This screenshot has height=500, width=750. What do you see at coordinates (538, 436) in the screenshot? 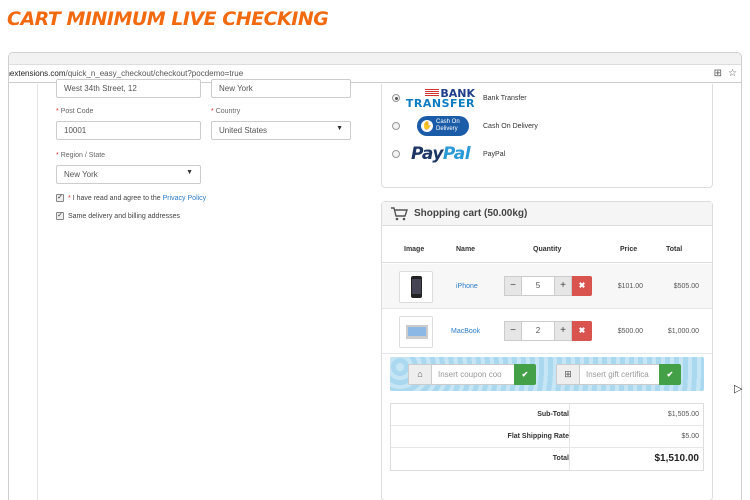
I see `shipping-label: Flat Shipping Rate` at bounding box center [538, 436].